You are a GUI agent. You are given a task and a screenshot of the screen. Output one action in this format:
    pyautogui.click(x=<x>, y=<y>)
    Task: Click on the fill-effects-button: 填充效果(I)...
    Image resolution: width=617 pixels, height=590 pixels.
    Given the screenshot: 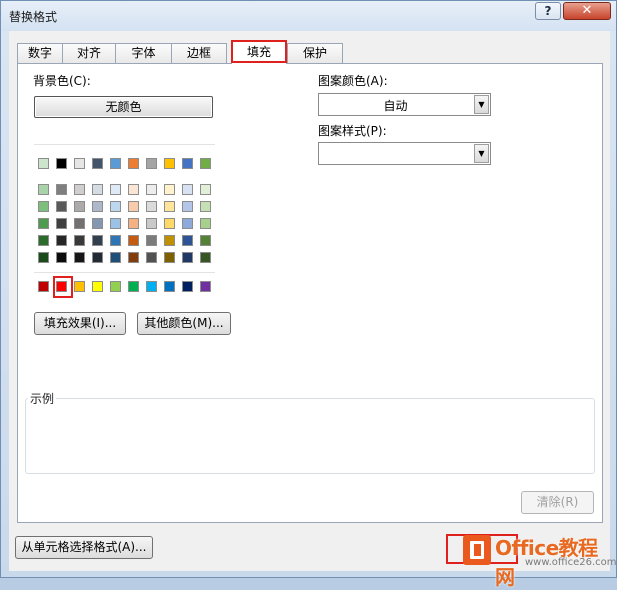 What is the action you would take?
    pyautogui.click(x=80, y=323)
    